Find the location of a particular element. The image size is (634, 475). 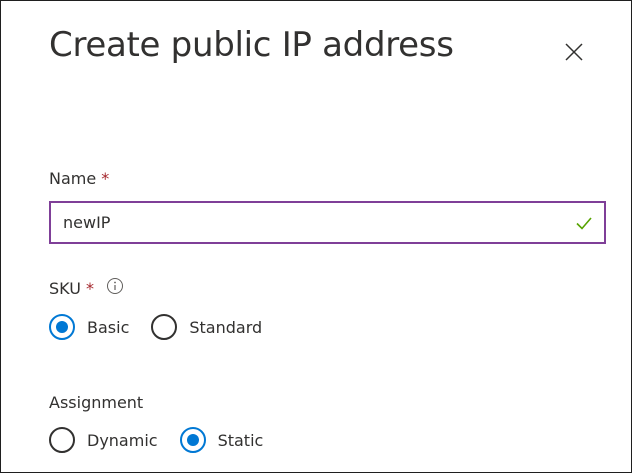

sku-required-mark: * is located at coordinates (89, 288).